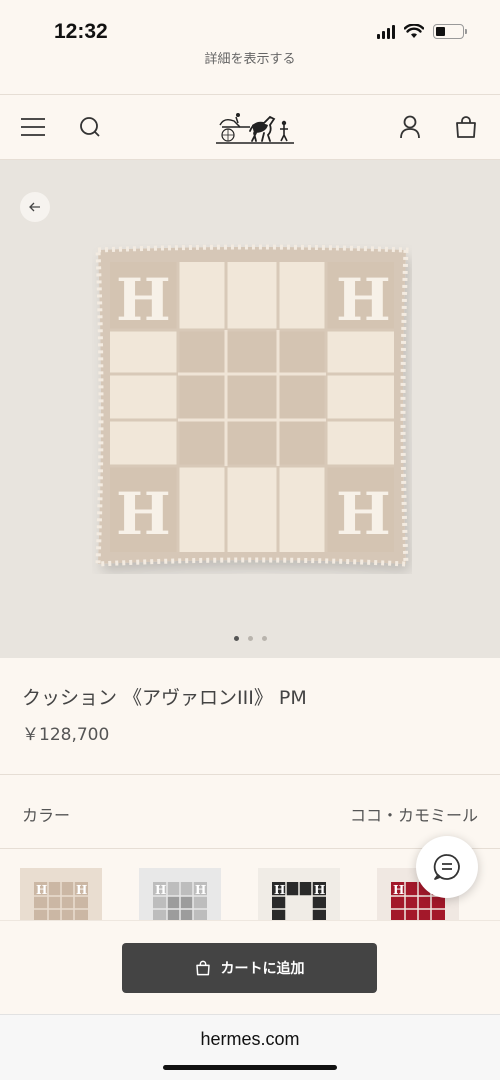  What do you see at coordinates (250, 1067) in the screenshot?
I see `home-indicator` at bounding box center [250, 1067].